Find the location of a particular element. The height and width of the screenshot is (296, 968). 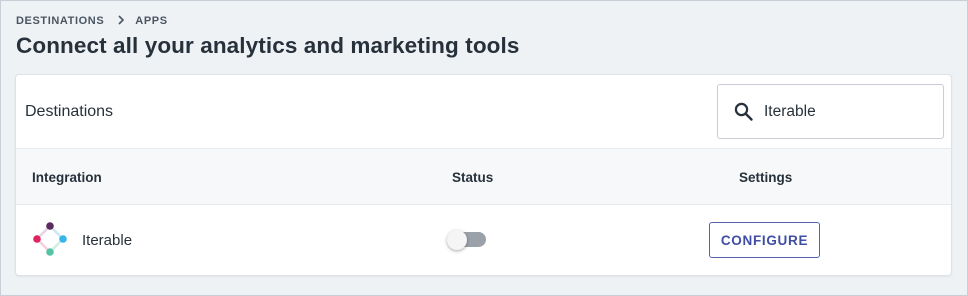

column-header-integration: Integration is located at coordinates (67, 177).